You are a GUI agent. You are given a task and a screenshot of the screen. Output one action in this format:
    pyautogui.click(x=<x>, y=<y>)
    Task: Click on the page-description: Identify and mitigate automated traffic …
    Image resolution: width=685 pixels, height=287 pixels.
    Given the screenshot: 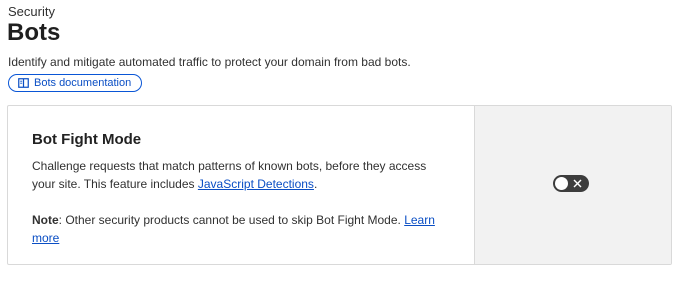 What is the action you would take?
    pyautogui.click(x=209, y=62)
    